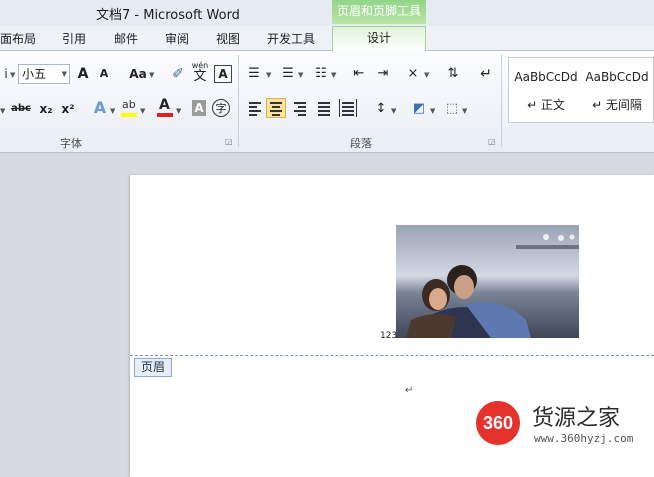  I want to click on highlight-color-bar, so click(129, 115).